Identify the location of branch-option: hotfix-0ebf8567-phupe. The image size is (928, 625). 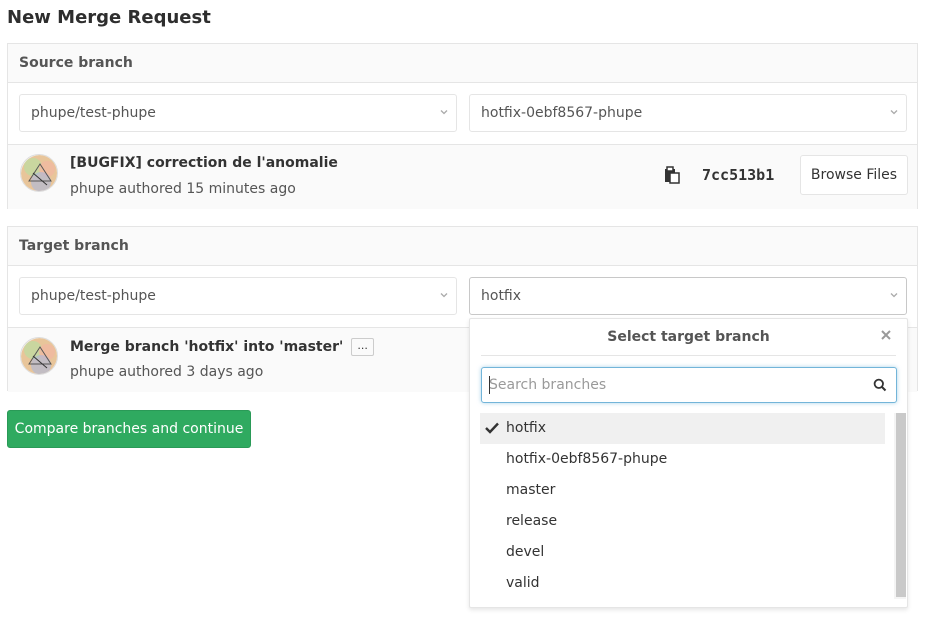
(682, 459).